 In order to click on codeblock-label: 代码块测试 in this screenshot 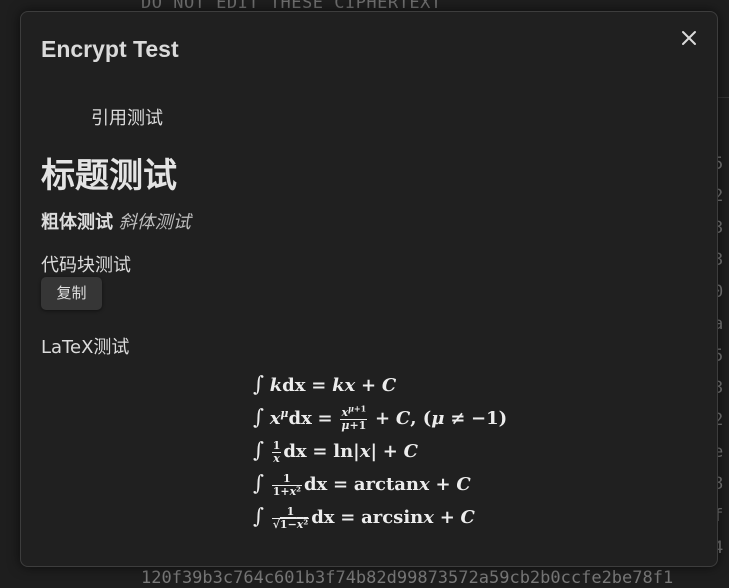, I will do `click(86, 265)`.